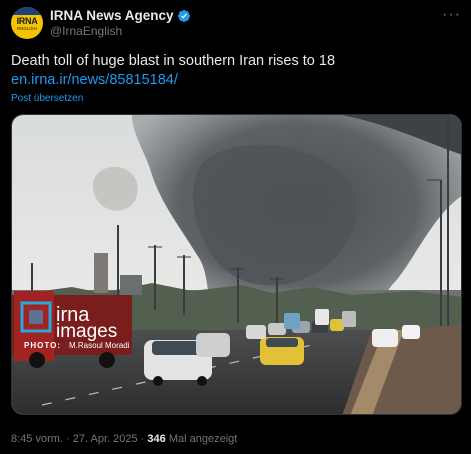 Image resolution: width=471 pixels, height=454 pixels. What do you see at coordinates (42, 345) in the screenshot?
I see `photo-credit-label: PHOTO:` at bounding box center [42, 345].